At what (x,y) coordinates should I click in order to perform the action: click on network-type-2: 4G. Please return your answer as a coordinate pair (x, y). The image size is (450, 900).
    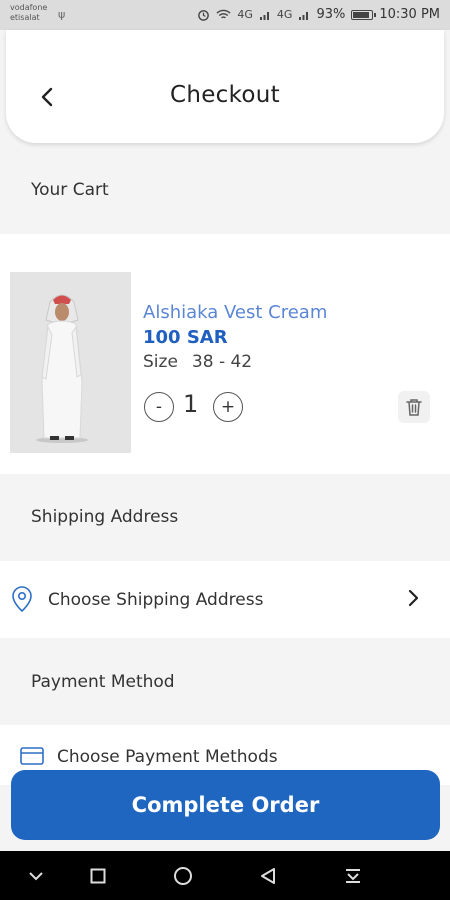
    Looking at the image, I should click on (284, 14).